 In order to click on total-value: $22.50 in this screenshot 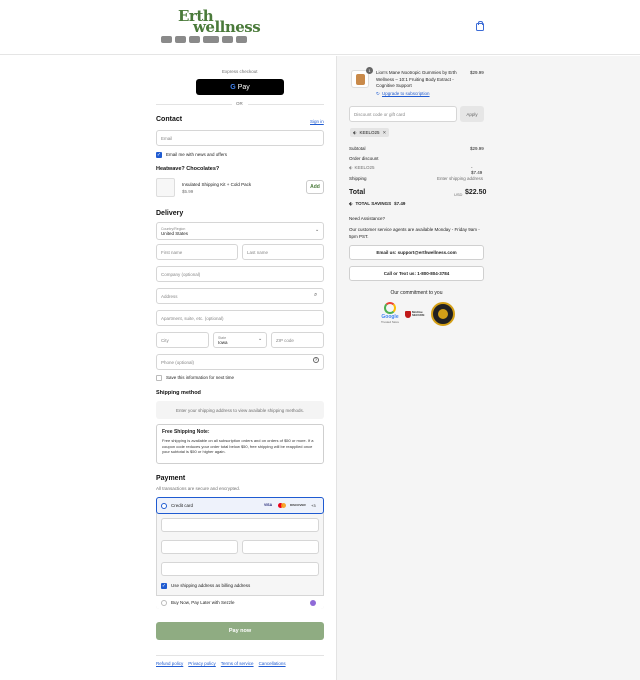, I will do `click(476, 192)`.